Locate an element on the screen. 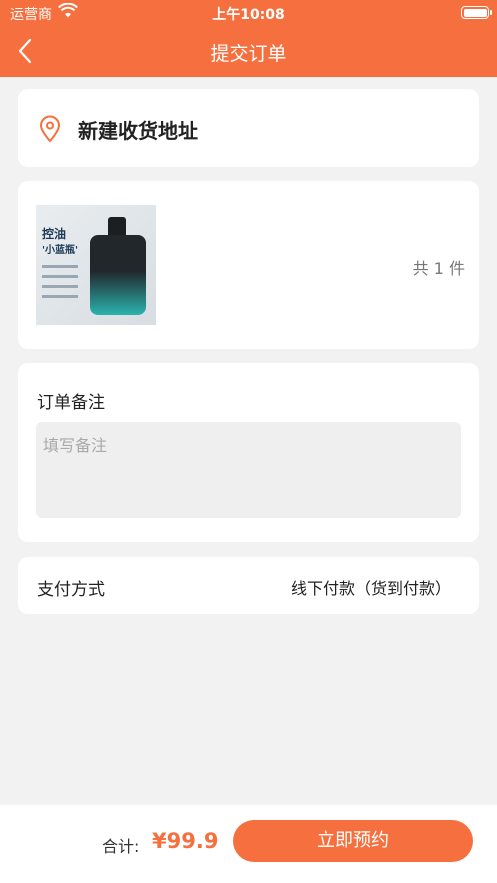 This screenshot has width=497, height=883. item-count: 共 1 件 is located at coordinates (438, 268).